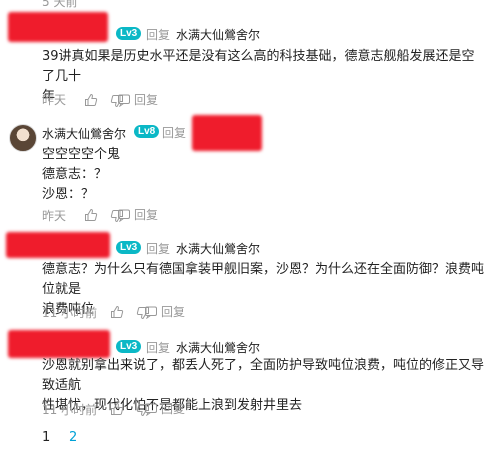 The height and width of the screenshot is (455, 496). I want to click on username: 水满大仙鶯舍尔, so click(84, 133).